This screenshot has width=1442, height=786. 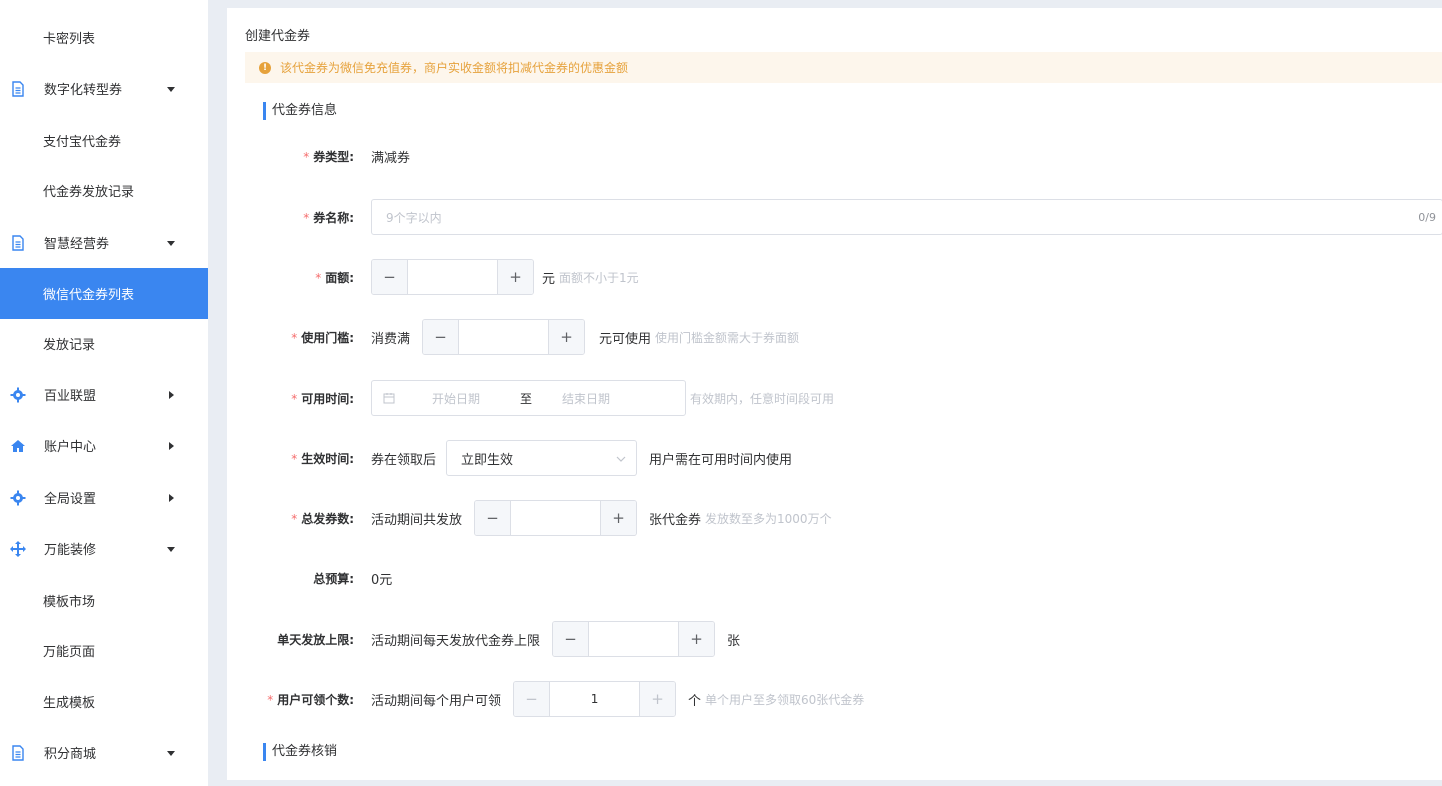 I want to click on page-title: 创建代金券, so click(x=278, y=36).